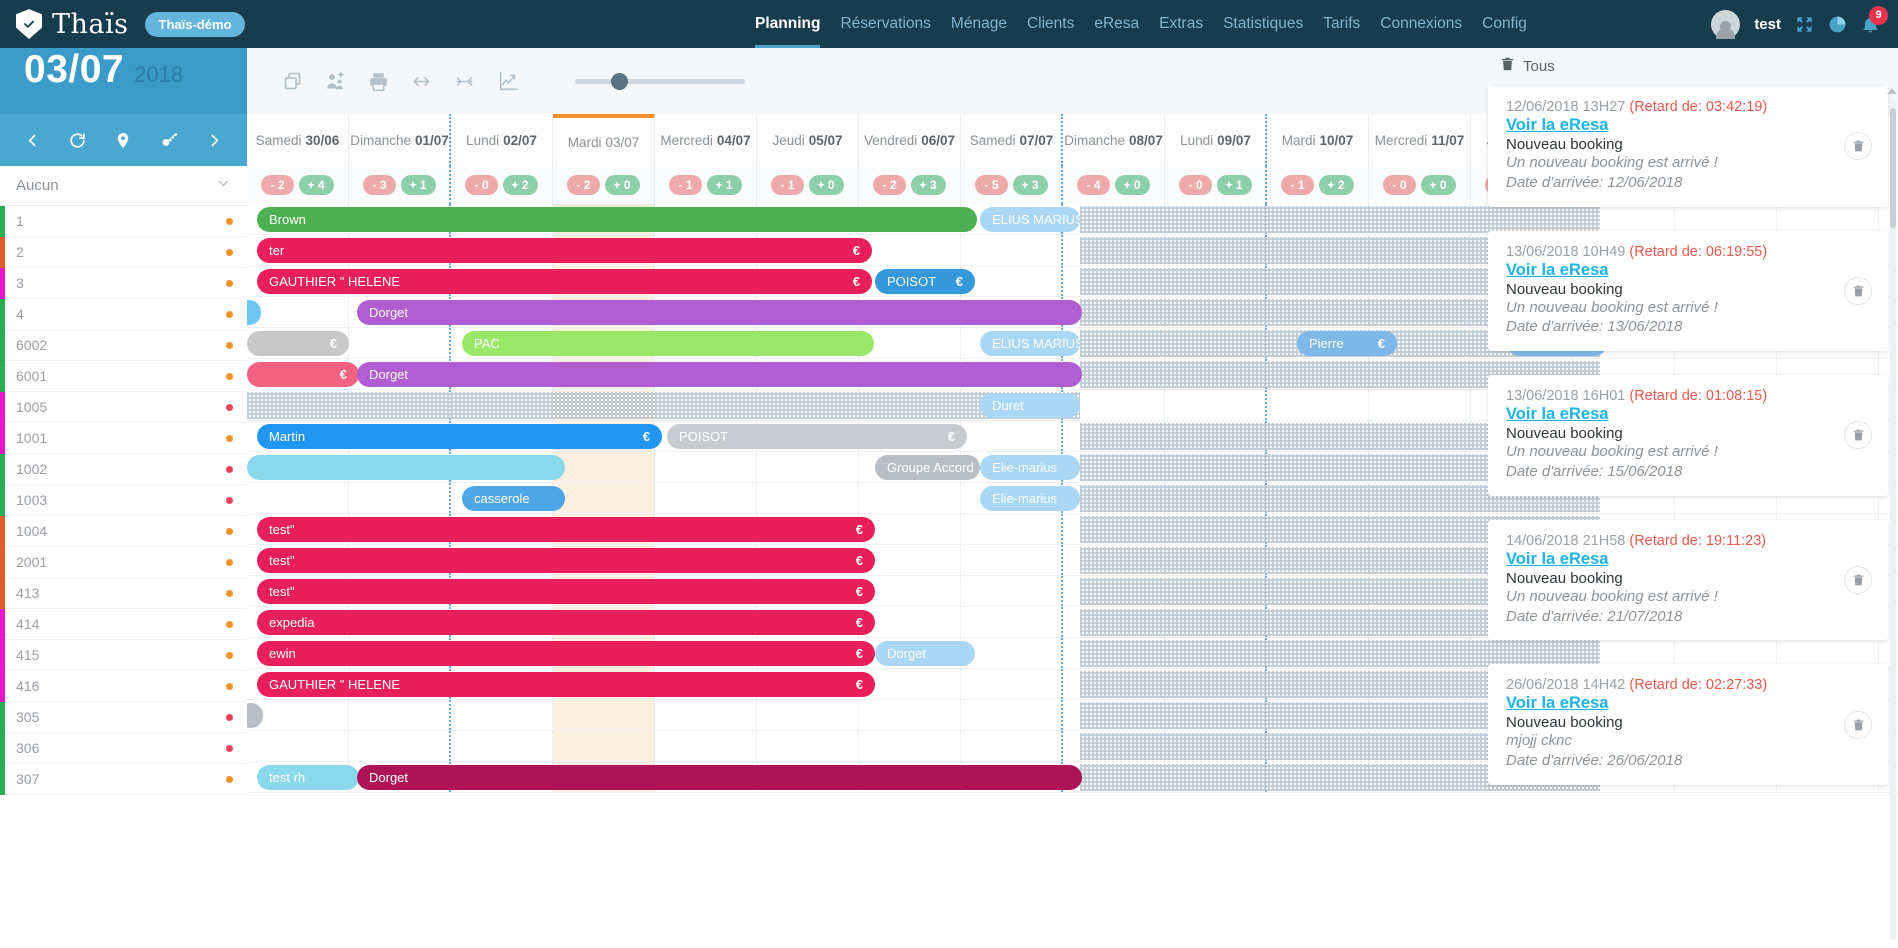 The width and height of the screenshot is (1898, 948). What do you see at coordinates (668, 343) in the screenshot?
I see `booking-bar: PAC` at bounding box center [668, 343].